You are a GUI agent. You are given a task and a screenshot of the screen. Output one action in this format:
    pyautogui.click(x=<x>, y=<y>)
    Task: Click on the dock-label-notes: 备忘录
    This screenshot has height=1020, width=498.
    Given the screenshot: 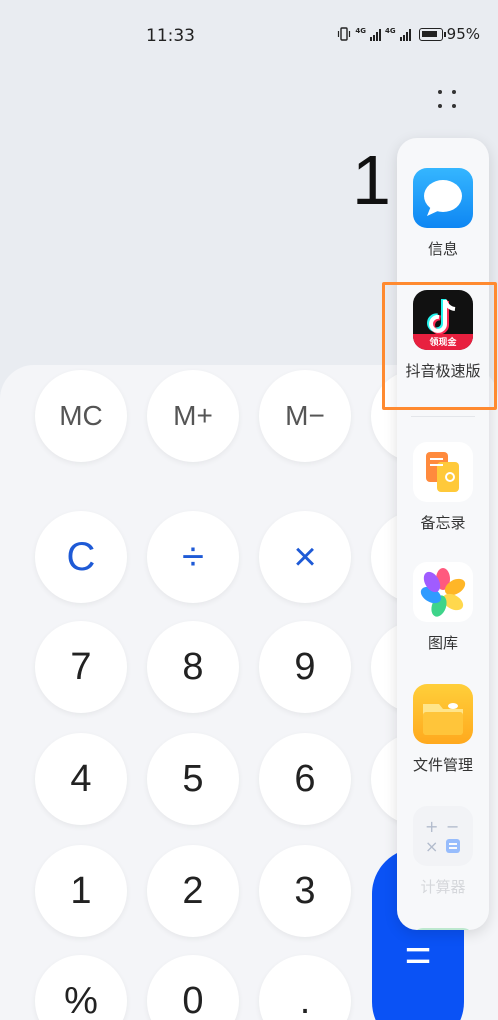 What is the action you would take?
    pyautogui.click(x=443, y=523)
    